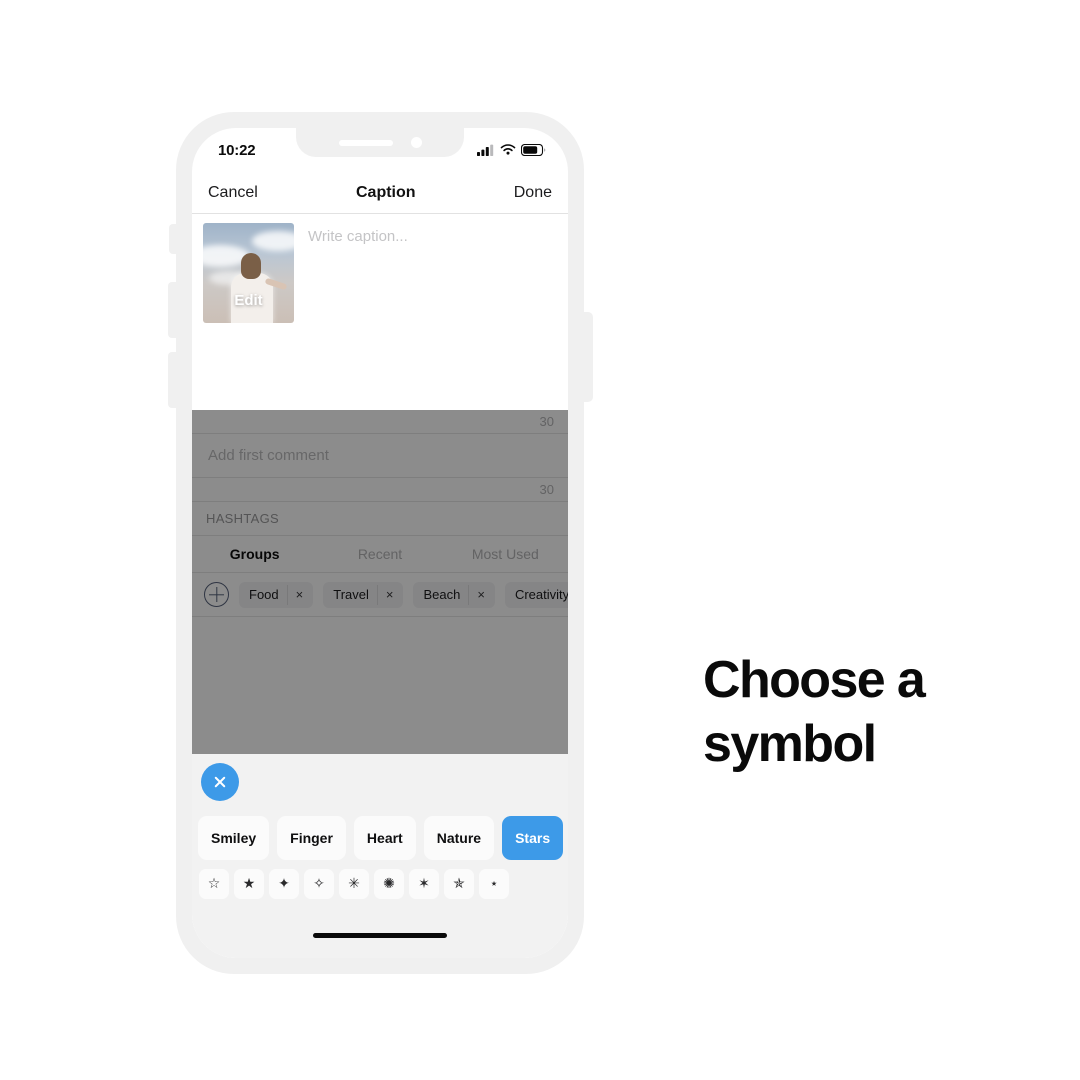 The width and height of the screenshot is (1080, 1080). Describe the element at coordinates (416, 142) in the screenshot. I see `front-camera-icon` at that location.